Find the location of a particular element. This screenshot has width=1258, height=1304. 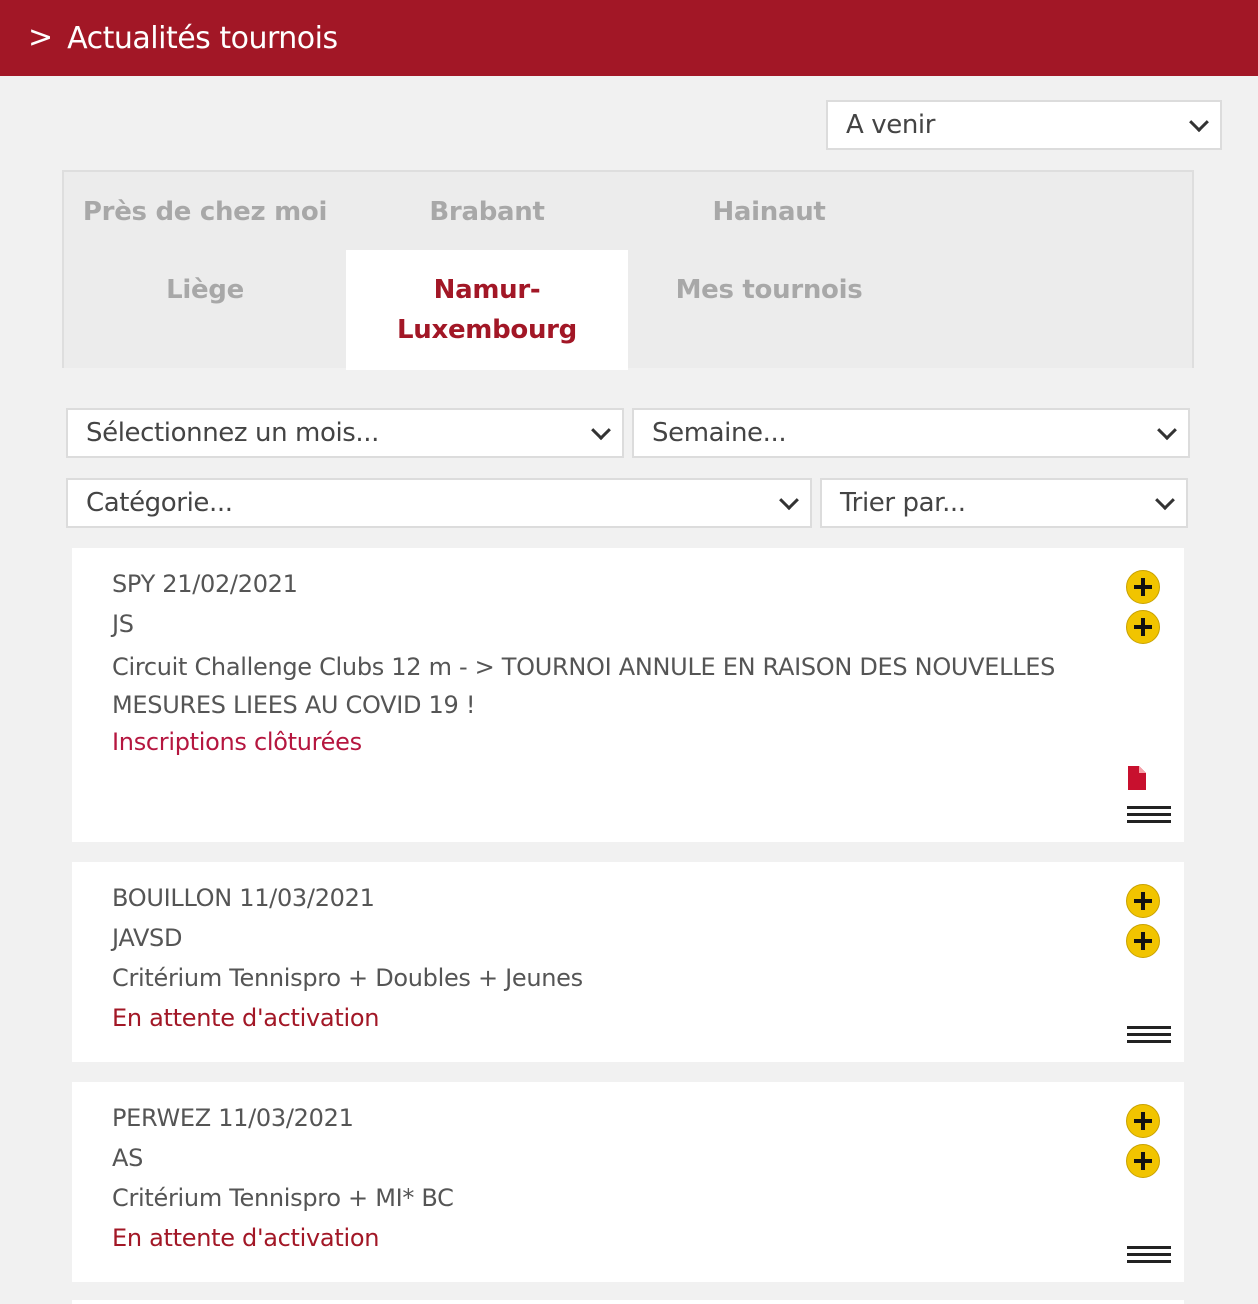

tab-label: Hainaut is located at coordinates (769, 212).